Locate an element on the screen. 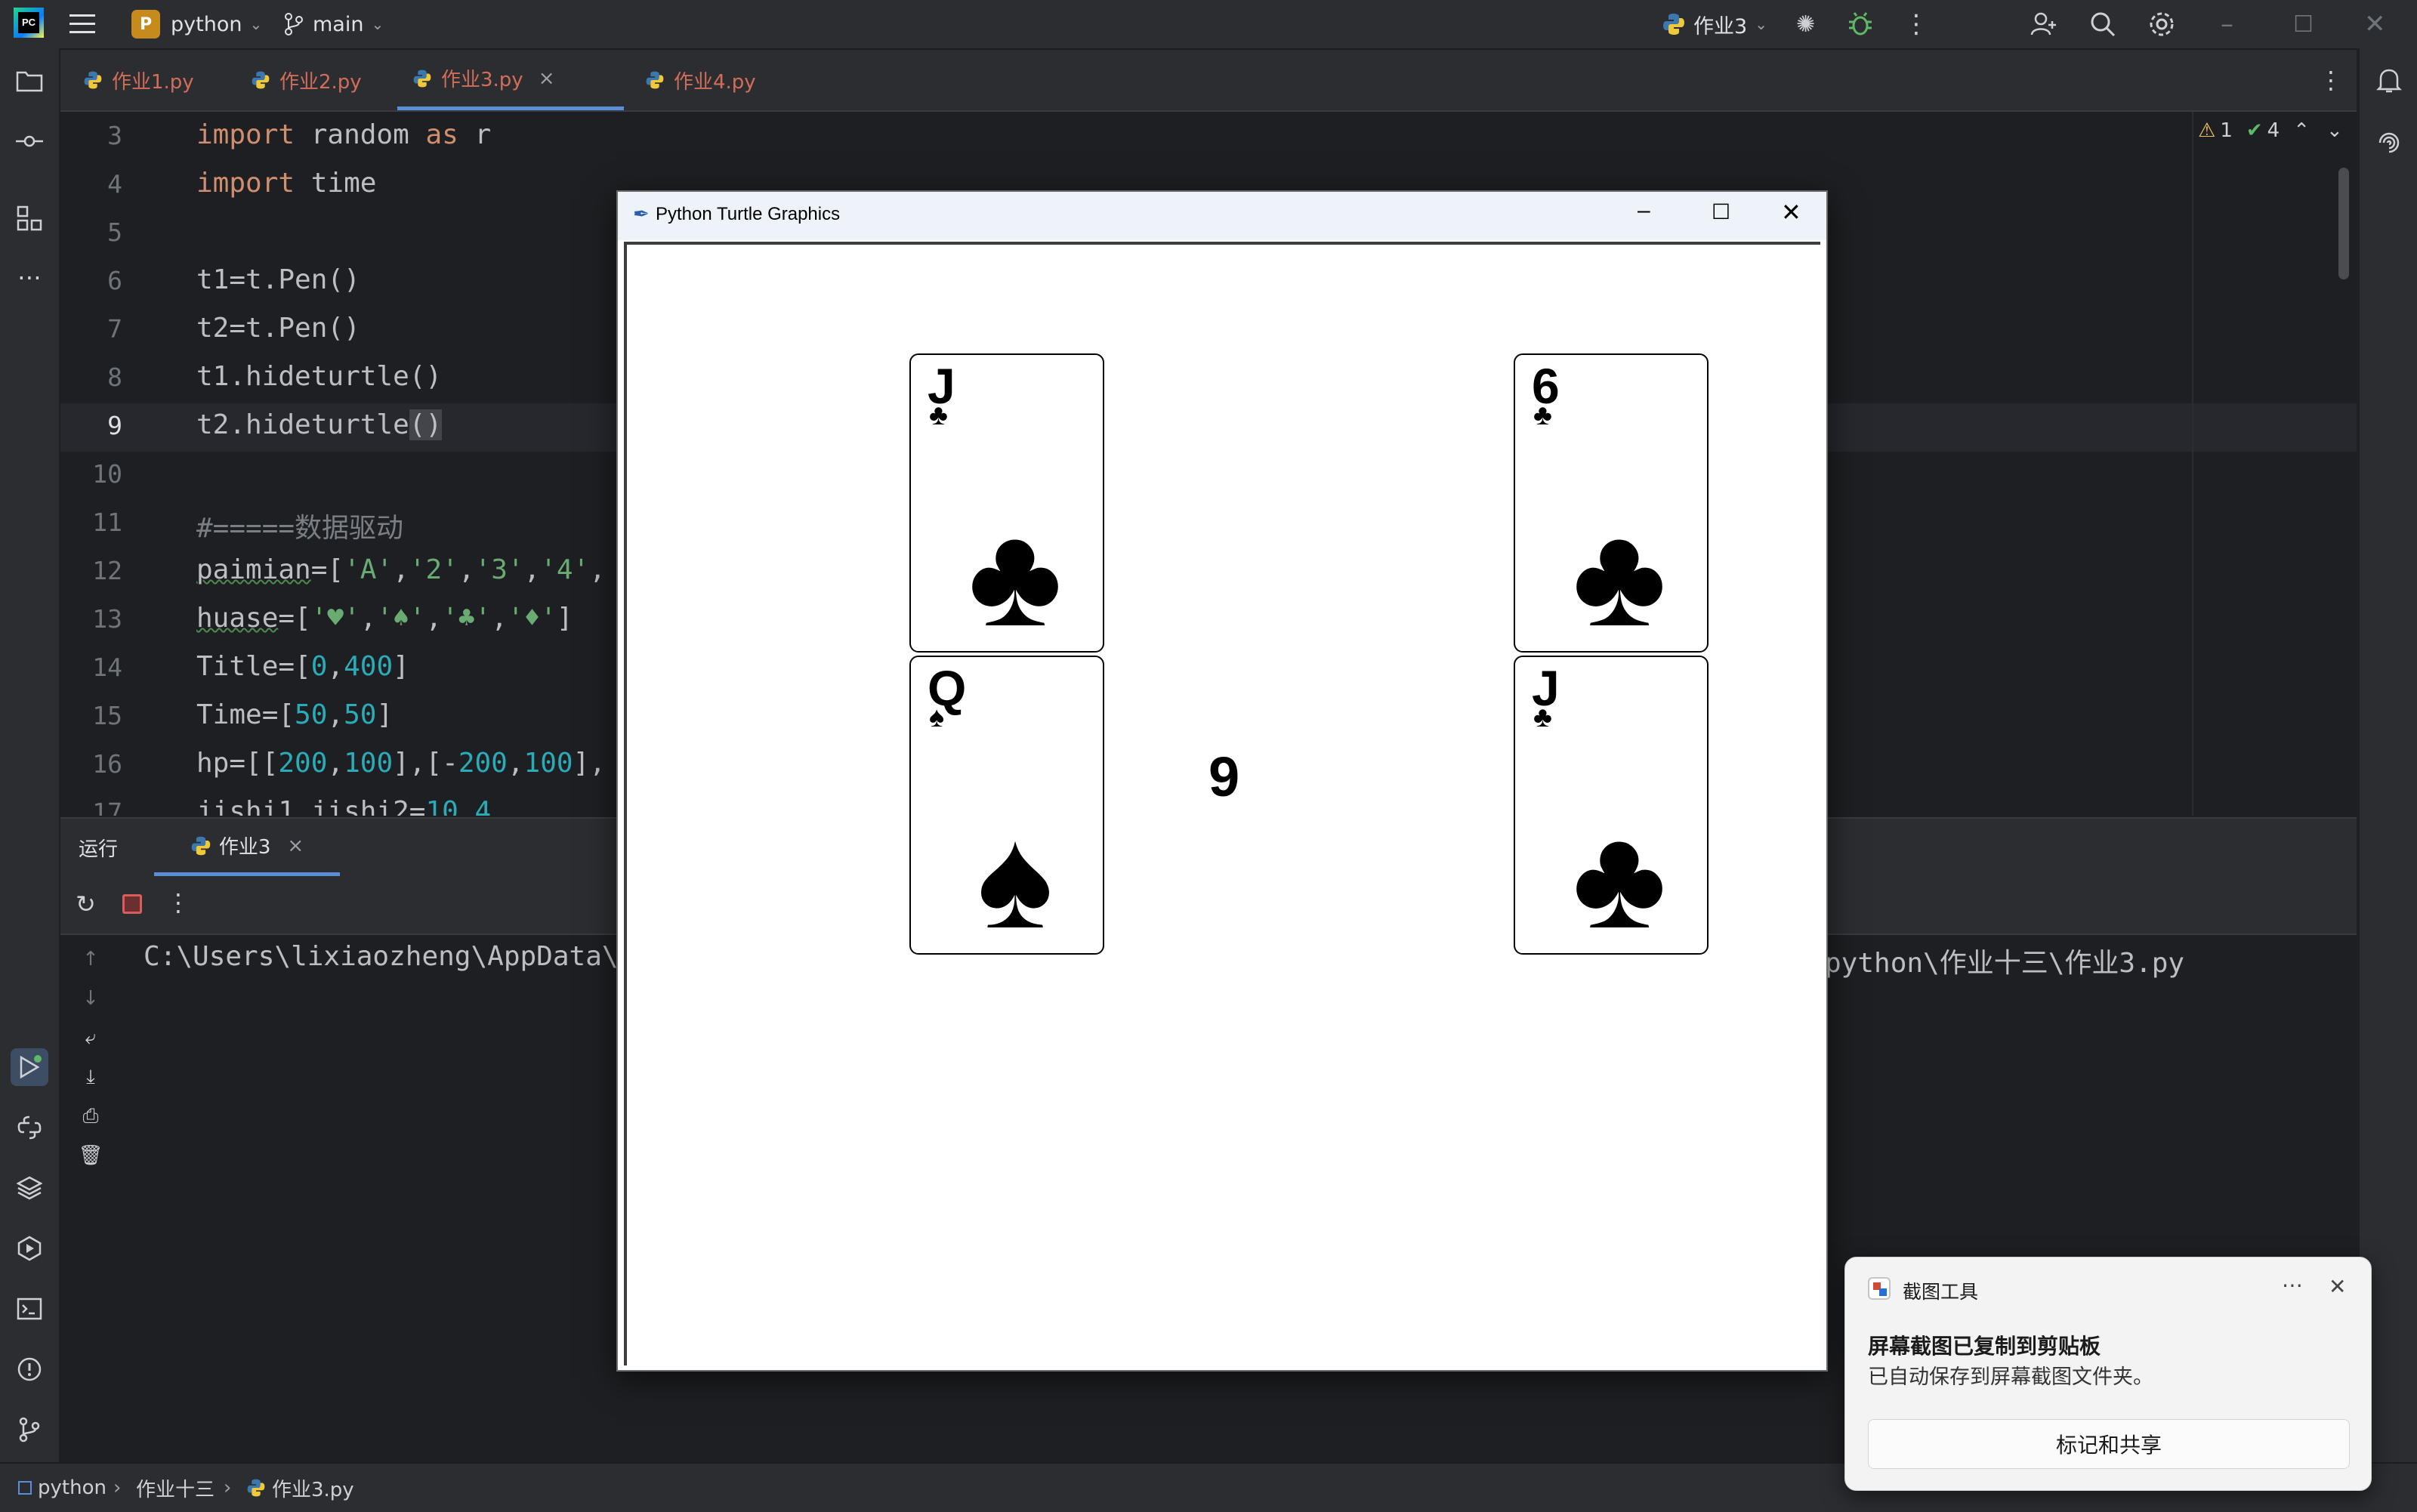 This screenshot has height=1512, width=2417. settings-icon is located at coordinates (2161, 24).